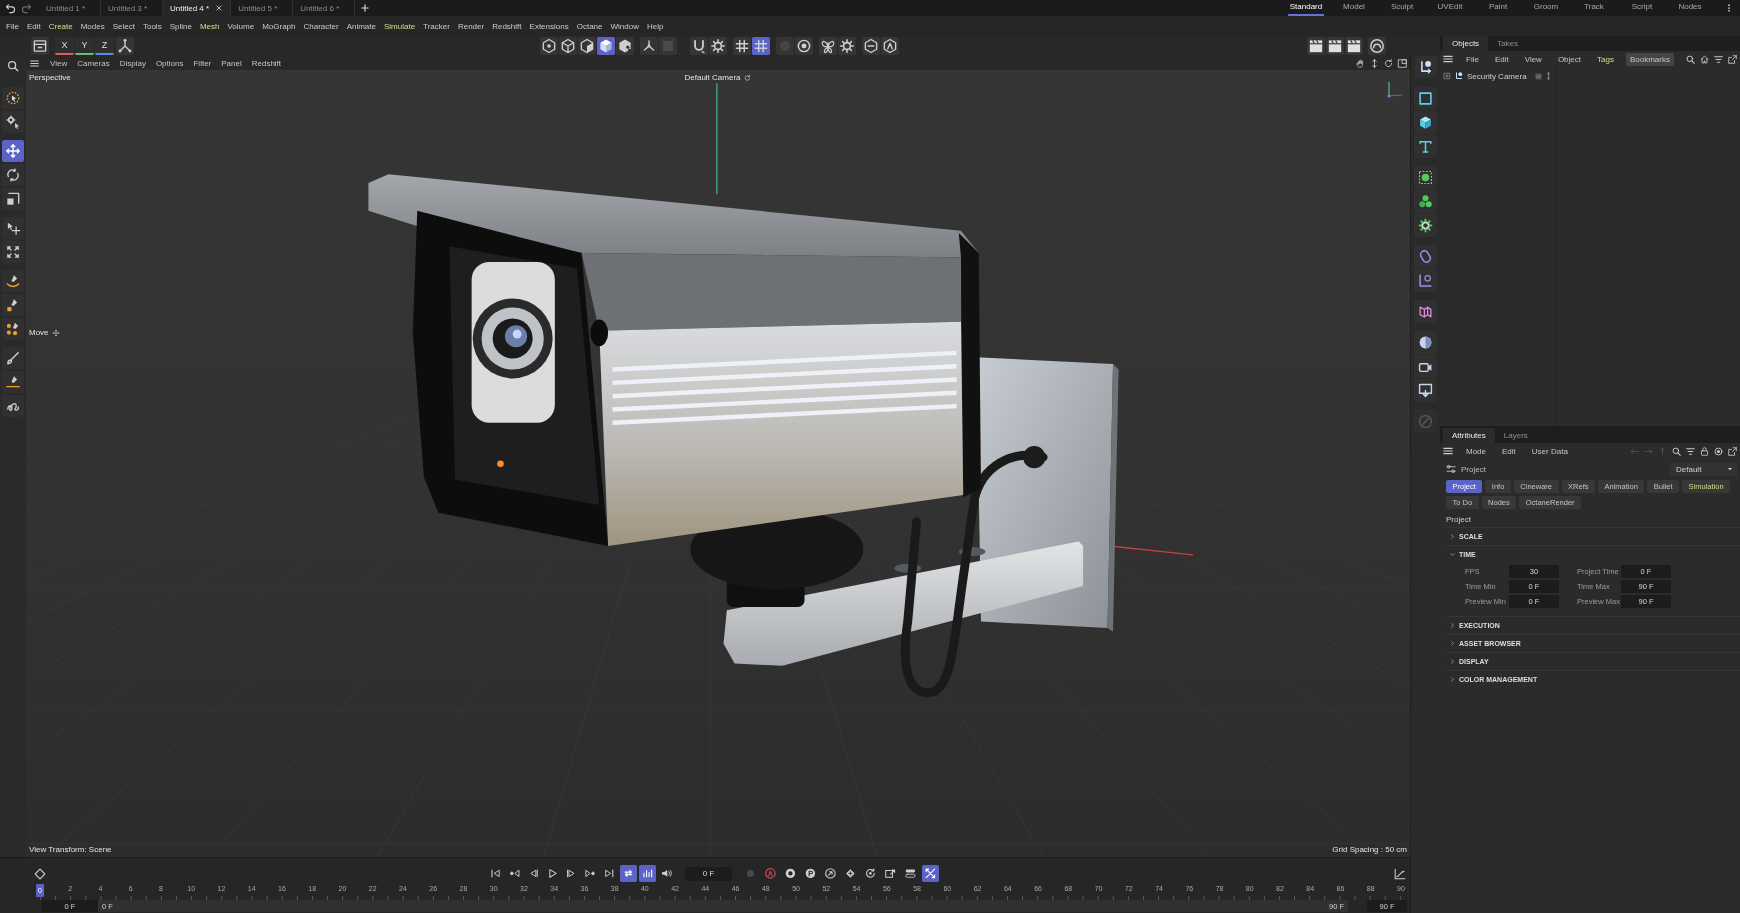  What do you see at coordinates (1425, 256) in the screenshot?
I see `capsule-icon` at bounding box center [1425, 256].